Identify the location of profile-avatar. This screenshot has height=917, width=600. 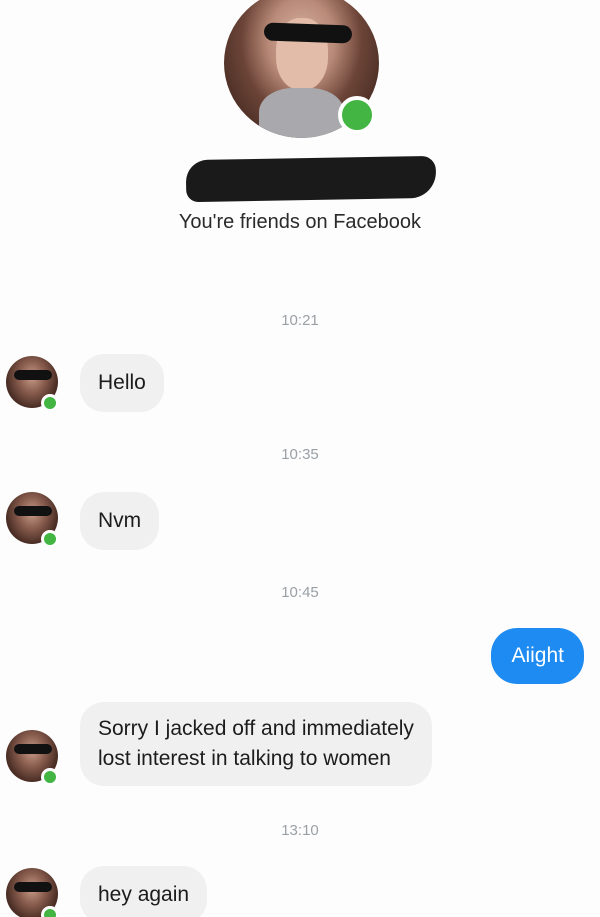
(301, 69).